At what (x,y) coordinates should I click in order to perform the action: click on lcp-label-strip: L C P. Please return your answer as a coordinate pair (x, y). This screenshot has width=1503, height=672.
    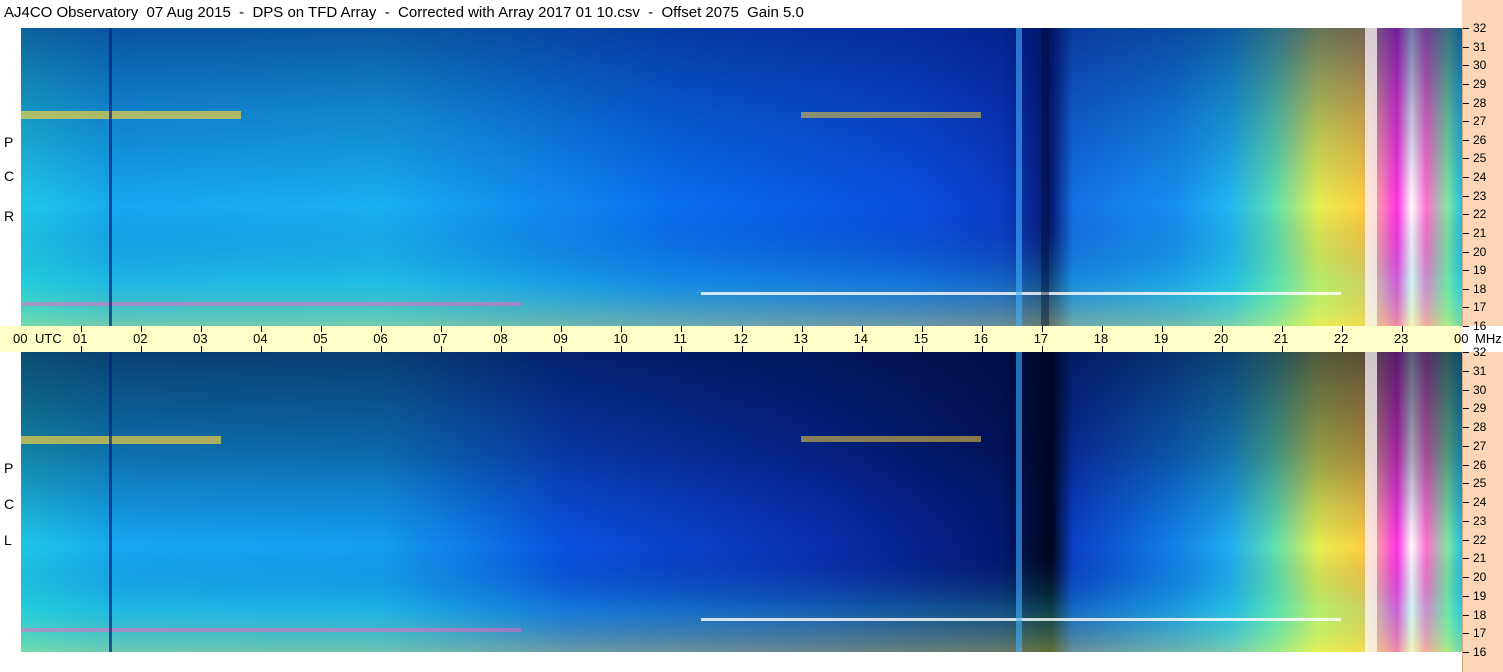
    Looking at the image, I should click on (10, 502).